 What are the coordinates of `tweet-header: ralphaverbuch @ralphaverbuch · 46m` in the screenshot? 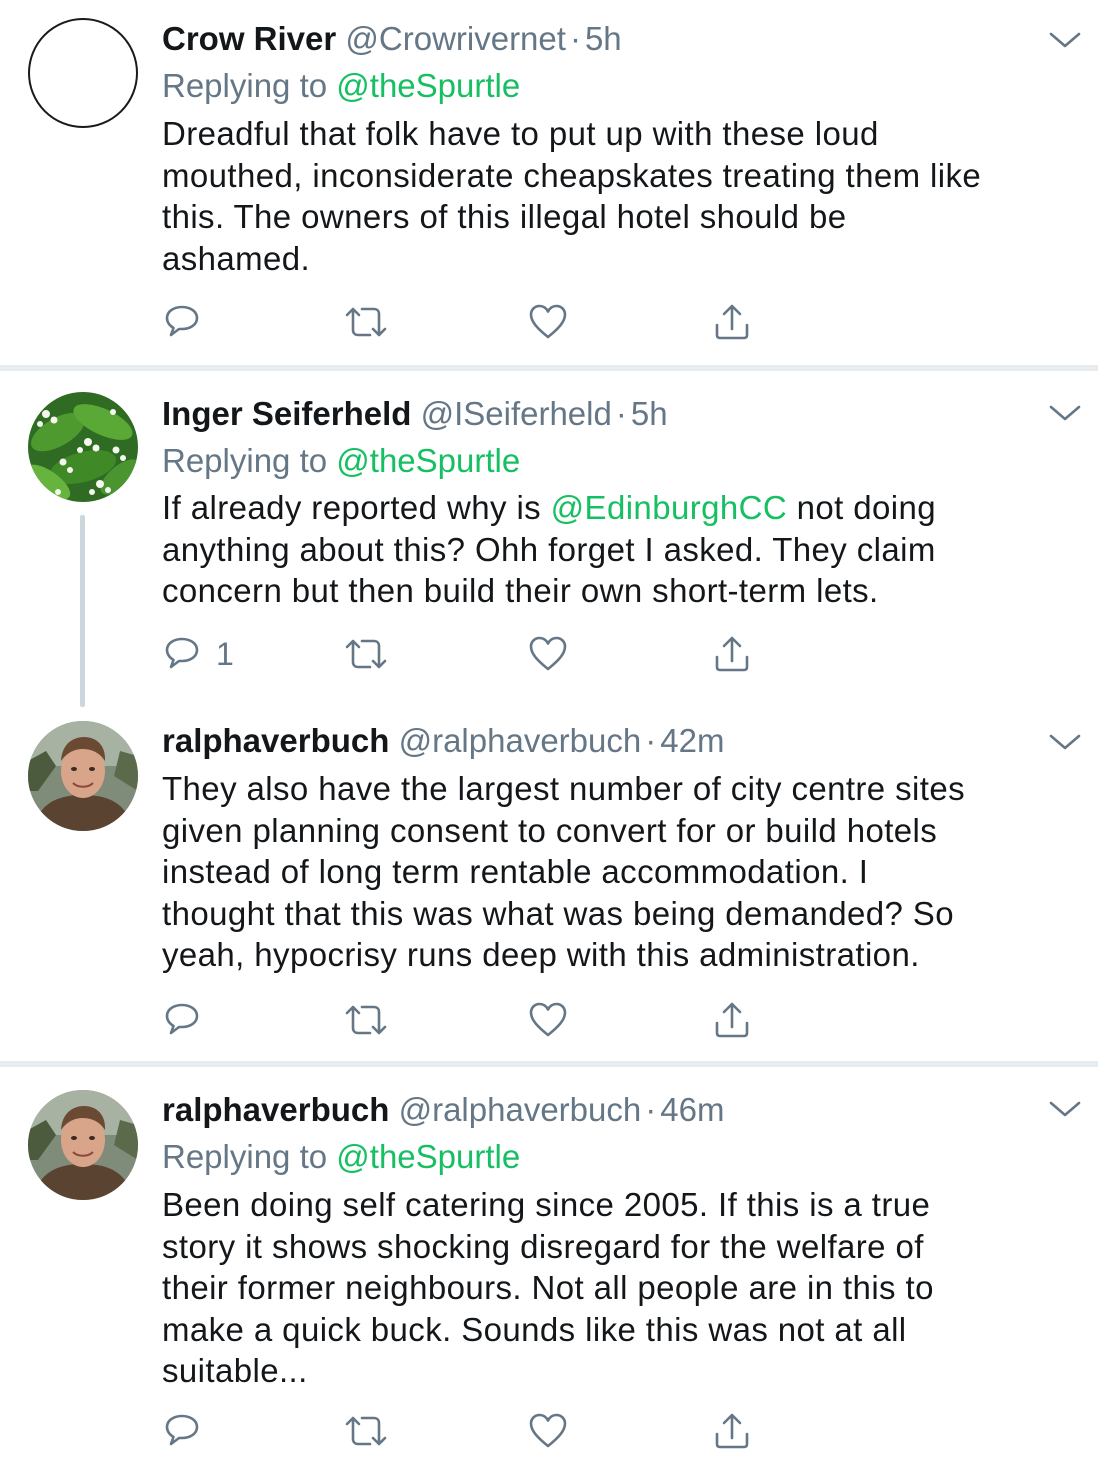 It's located at (443, 1110).